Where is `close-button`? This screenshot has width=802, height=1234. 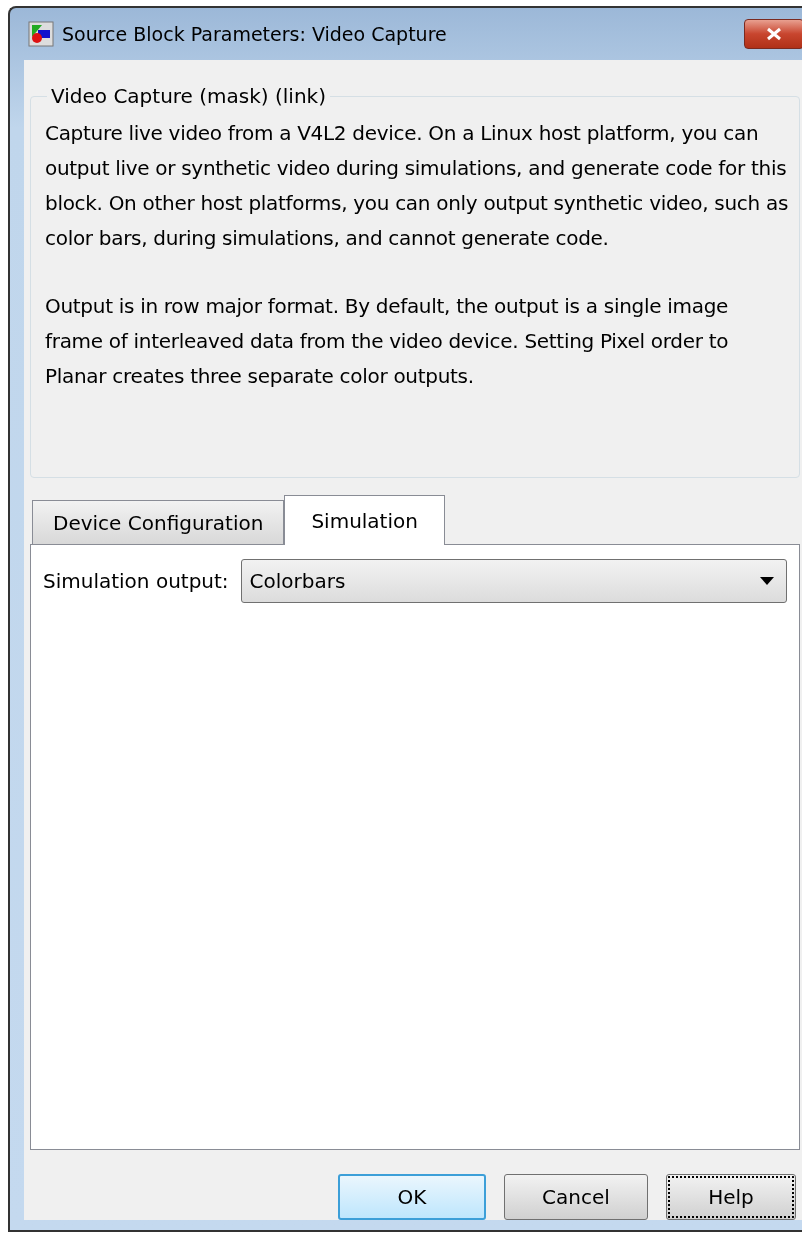 close-button is located at coordinates (773, 34).